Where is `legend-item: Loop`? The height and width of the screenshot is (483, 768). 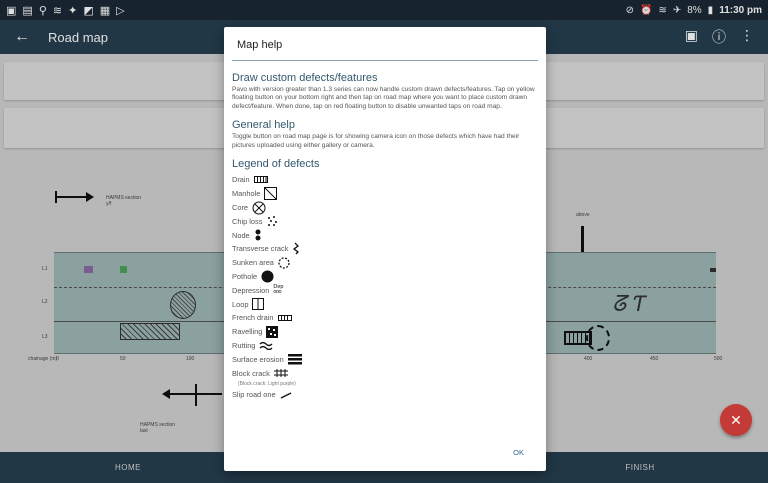 legend-item: Loop is located at coordinates (385, 304).